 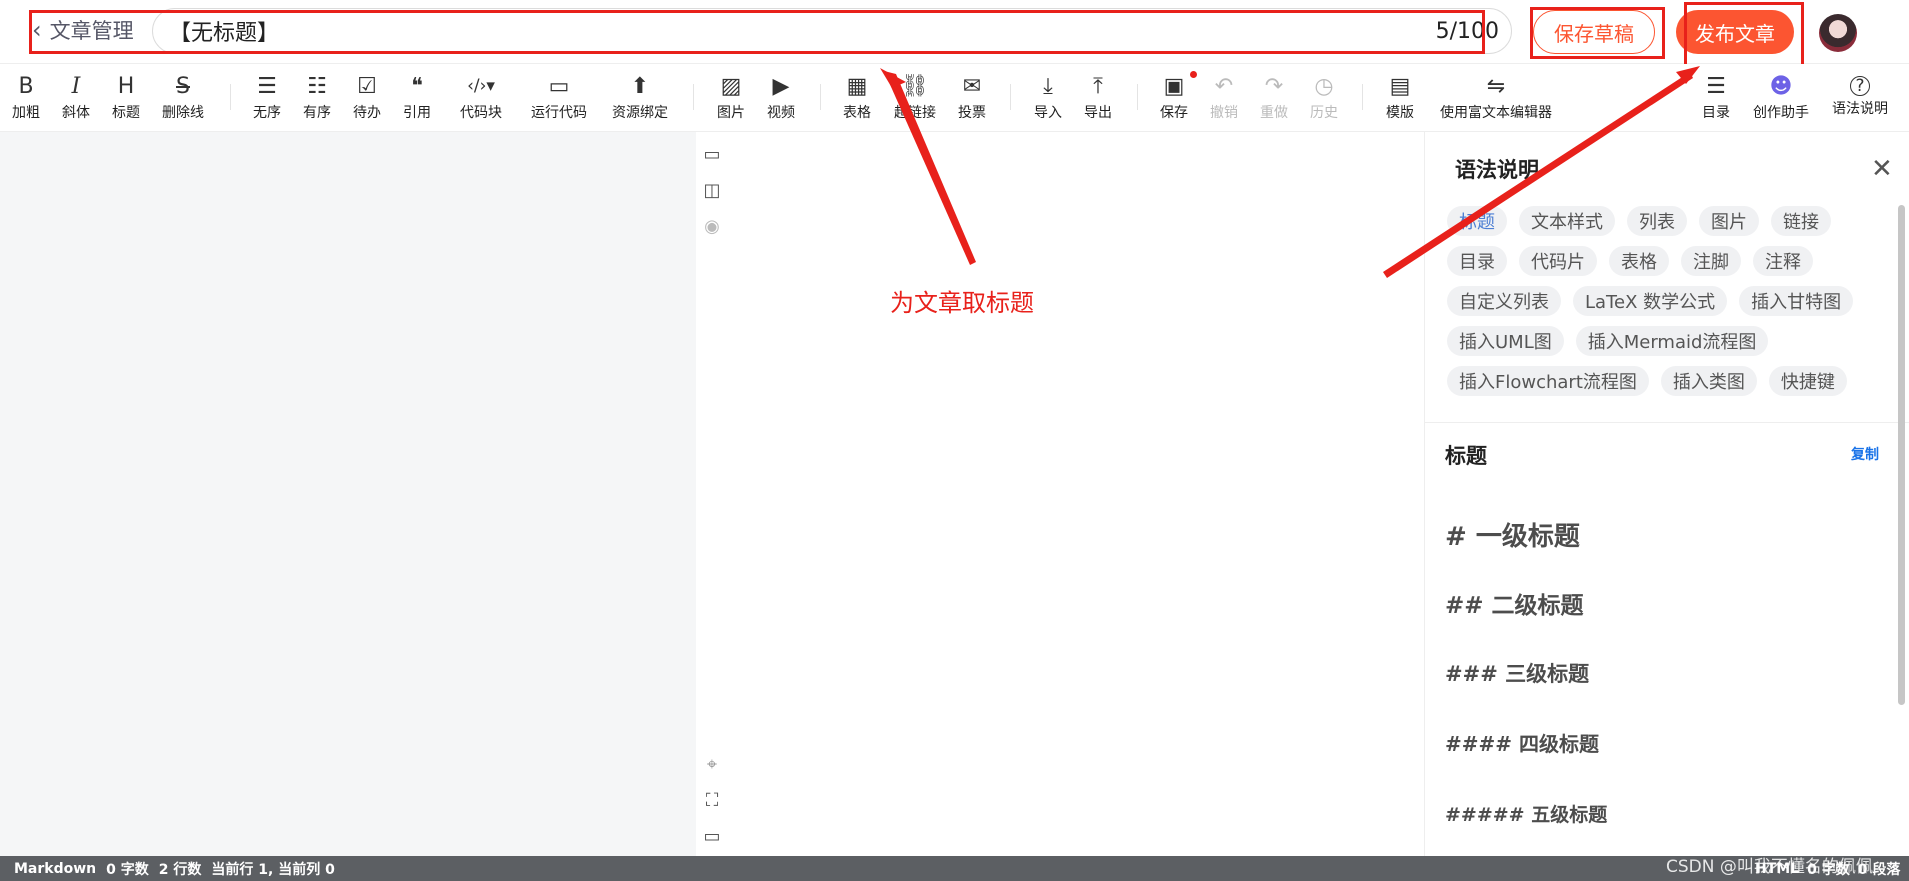 I want to click on single-pane-icon: ▭, so click(x=712, y=154).